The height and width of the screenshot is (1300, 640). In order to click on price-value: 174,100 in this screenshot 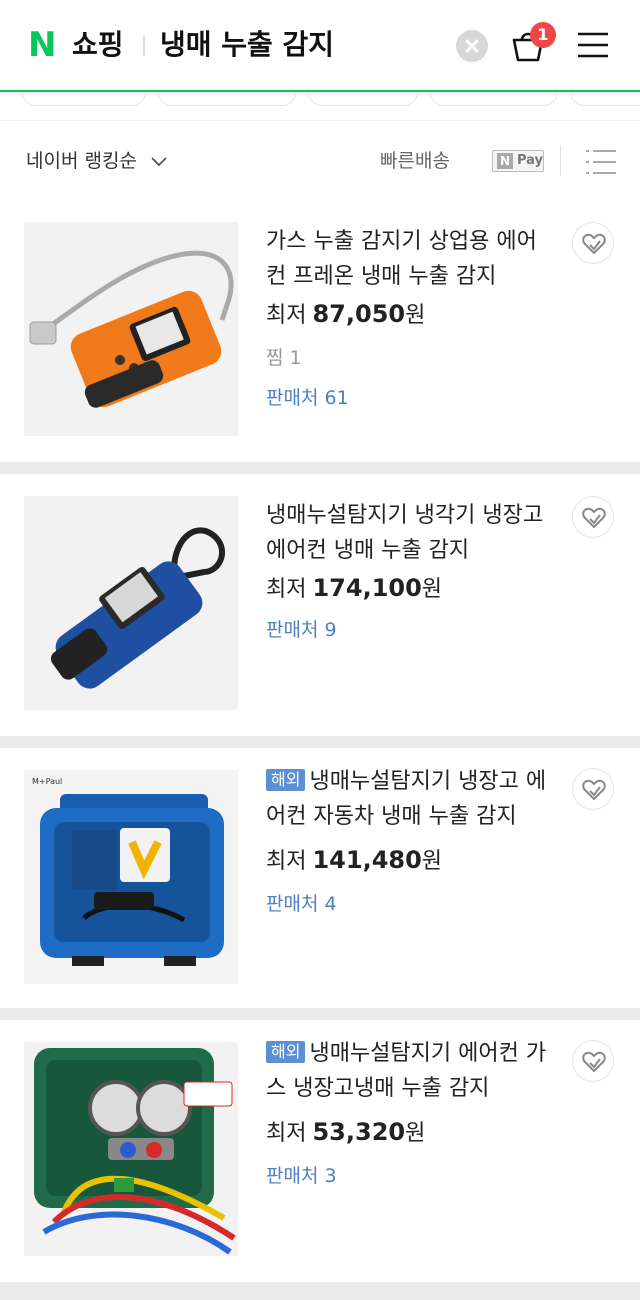, I will do `click(367, 588)`.